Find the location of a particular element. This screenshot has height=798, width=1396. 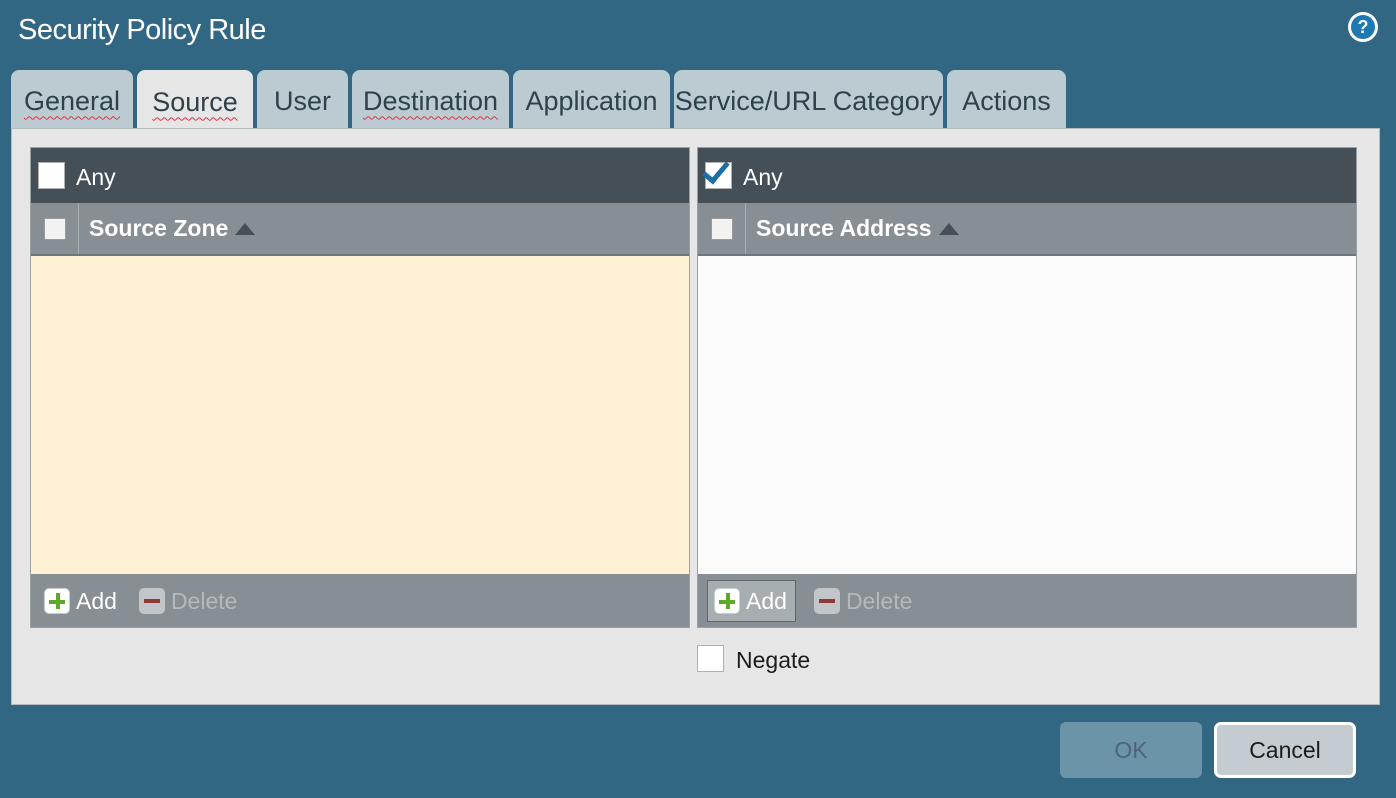

question-mark-icon: ? is located at coordinates (1363, 27).